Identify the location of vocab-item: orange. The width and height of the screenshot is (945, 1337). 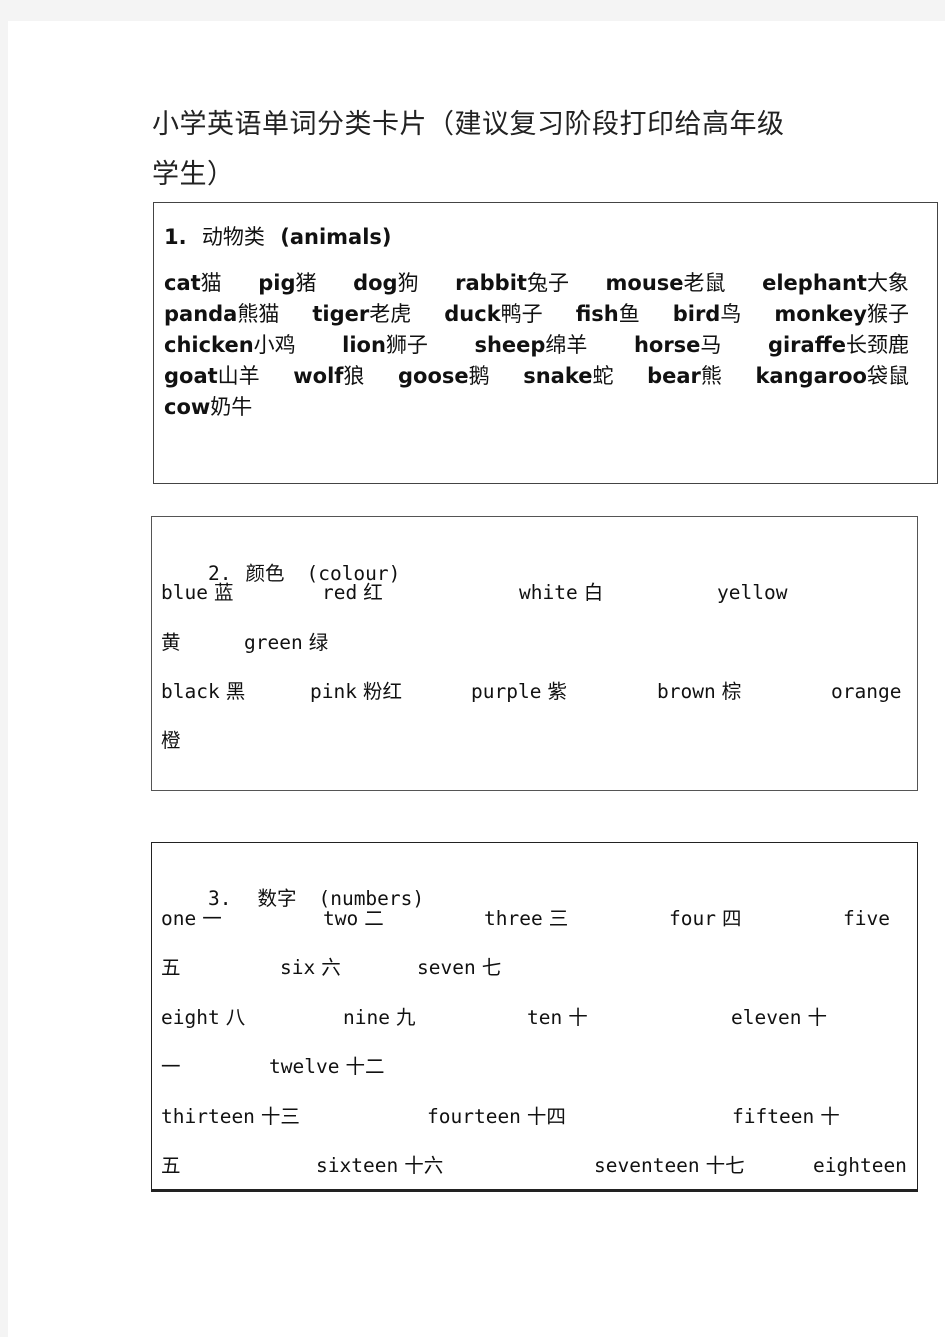
(866, 692).